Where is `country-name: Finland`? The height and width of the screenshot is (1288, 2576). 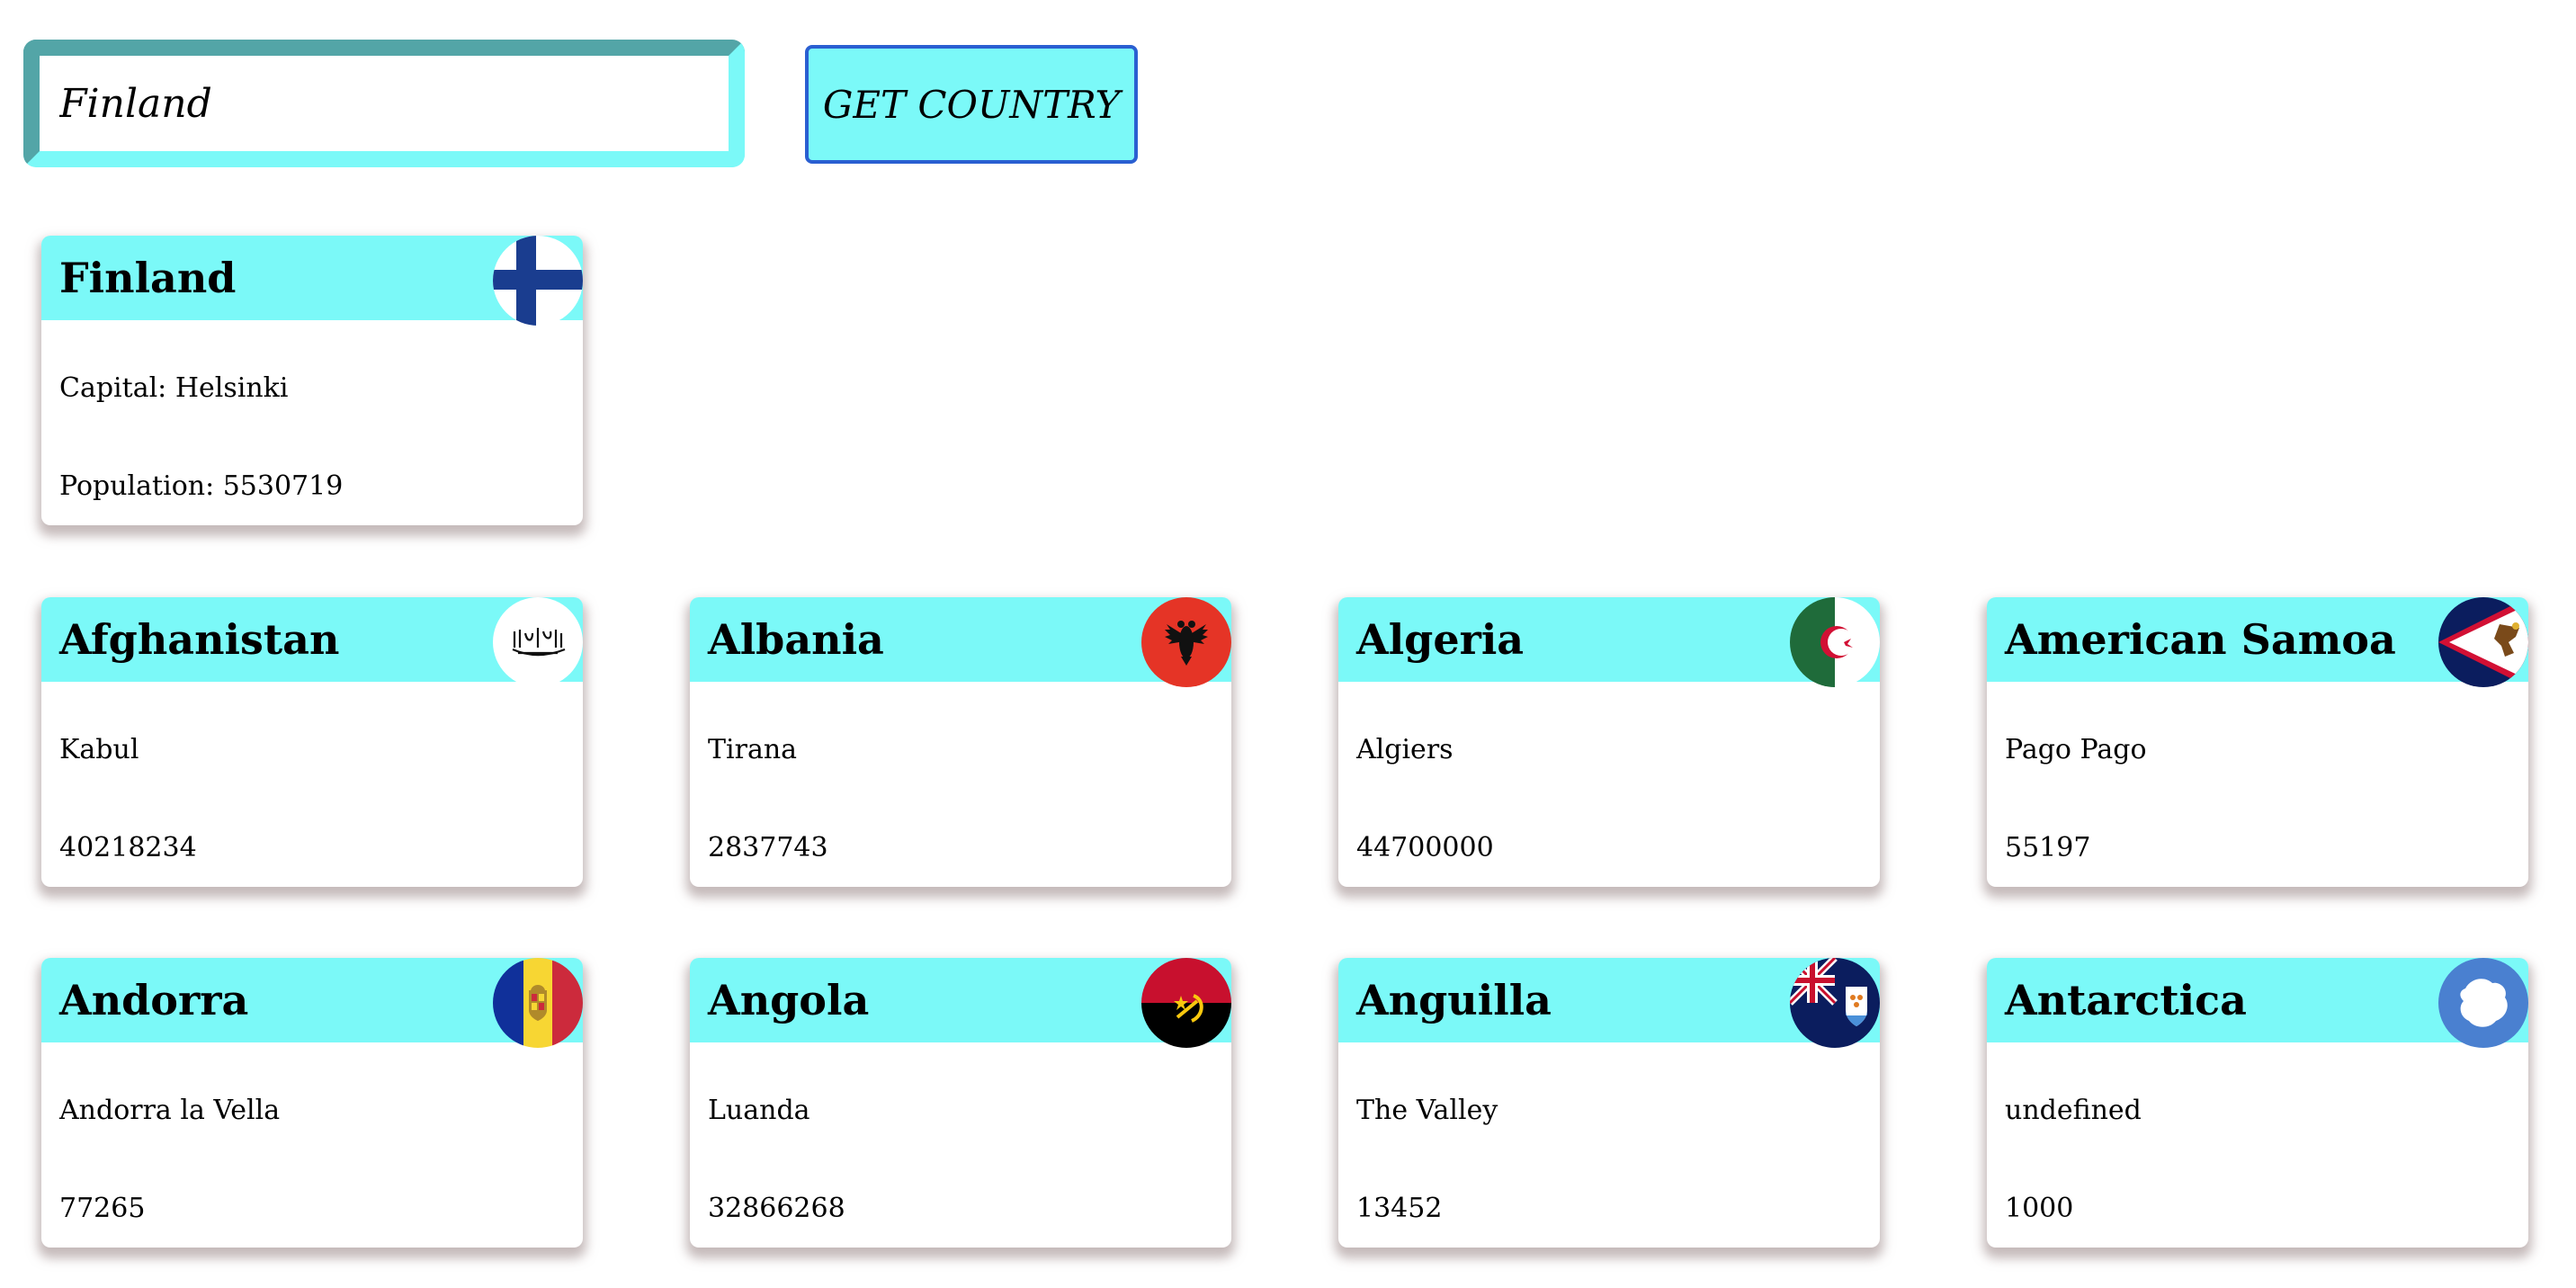 country-name: Finland is located at coordinates (148, 278).